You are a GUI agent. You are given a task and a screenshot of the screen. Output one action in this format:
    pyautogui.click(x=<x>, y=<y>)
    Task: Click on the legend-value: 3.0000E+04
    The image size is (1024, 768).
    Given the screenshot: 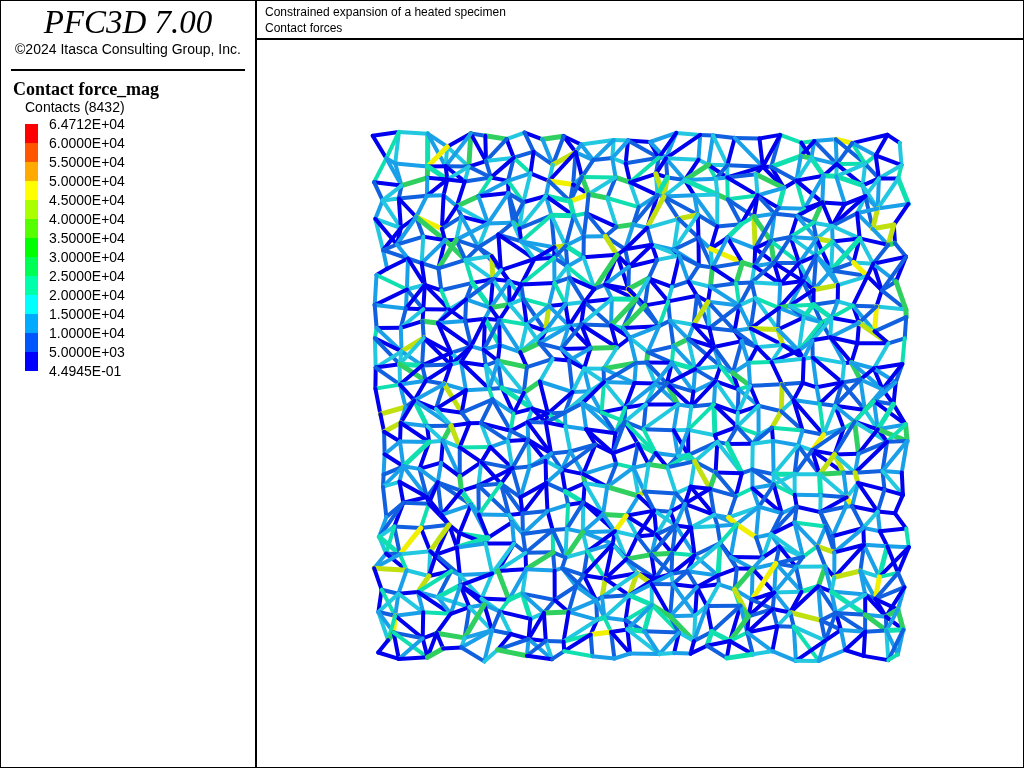 What is the action you would take?
    pyautogui.click(x=87, y=257)
    